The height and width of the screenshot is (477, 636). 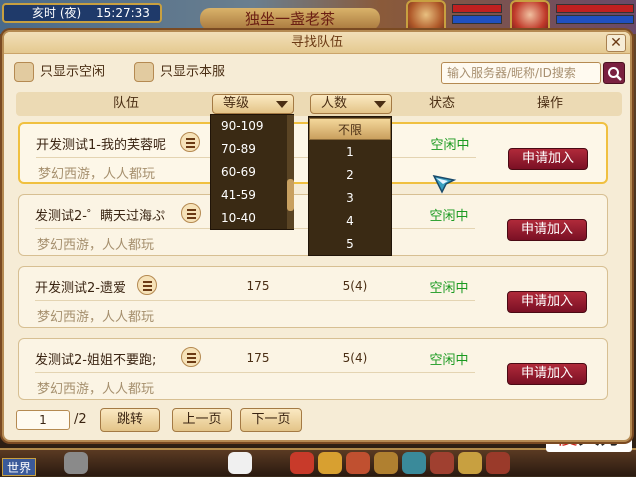 I want to click on game-clock: 亥时 (夜) 15:27:33, so click(x=82, y=13).